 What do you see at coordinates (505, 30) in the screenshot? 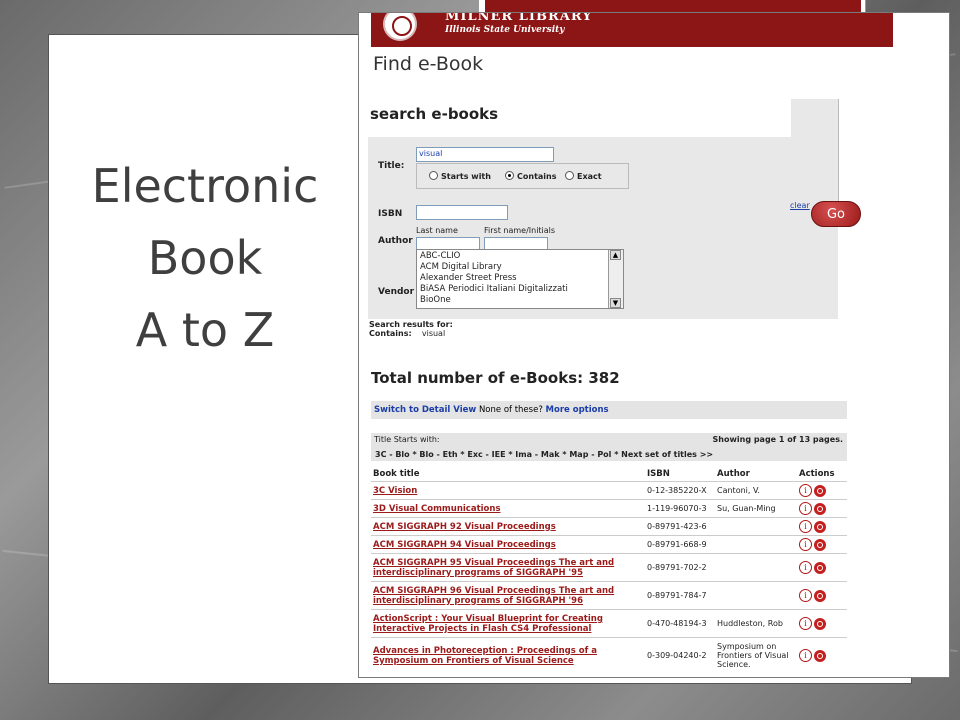
I see `banner-subtitle: Illinois State University` at bounding box center [505, 30].